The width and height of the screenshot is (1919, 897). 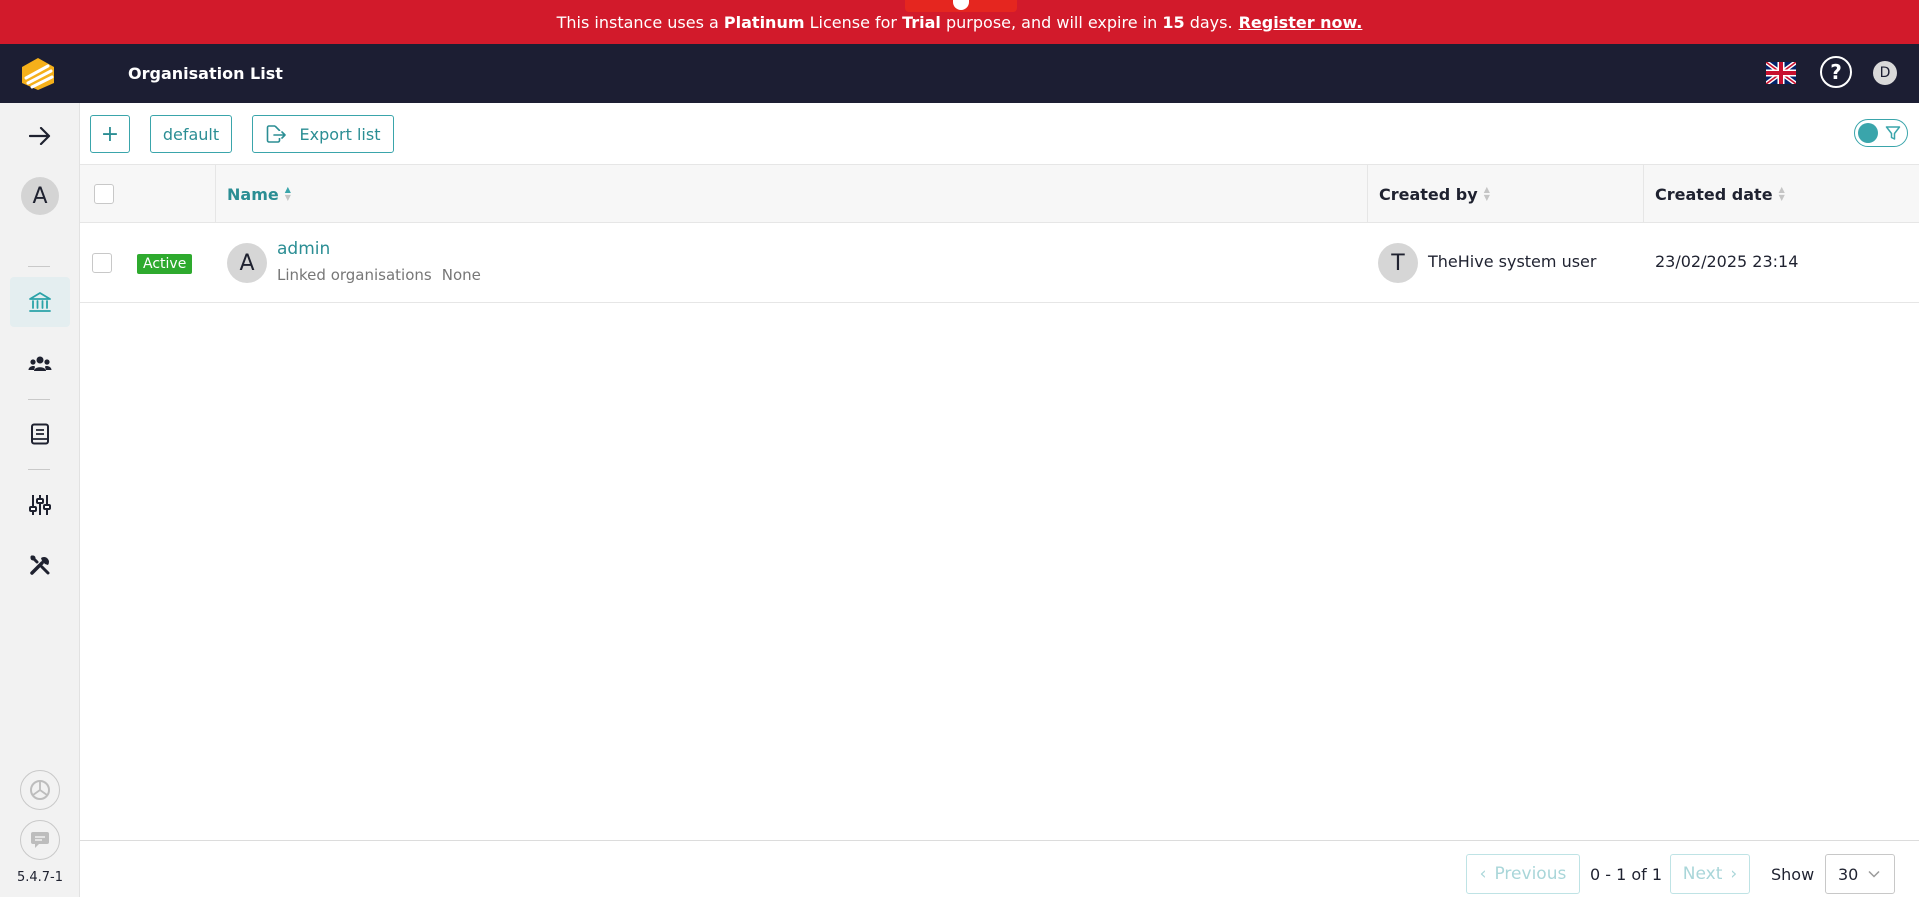 I want to click on sidebar-item-users, so click(x=40, y=364).